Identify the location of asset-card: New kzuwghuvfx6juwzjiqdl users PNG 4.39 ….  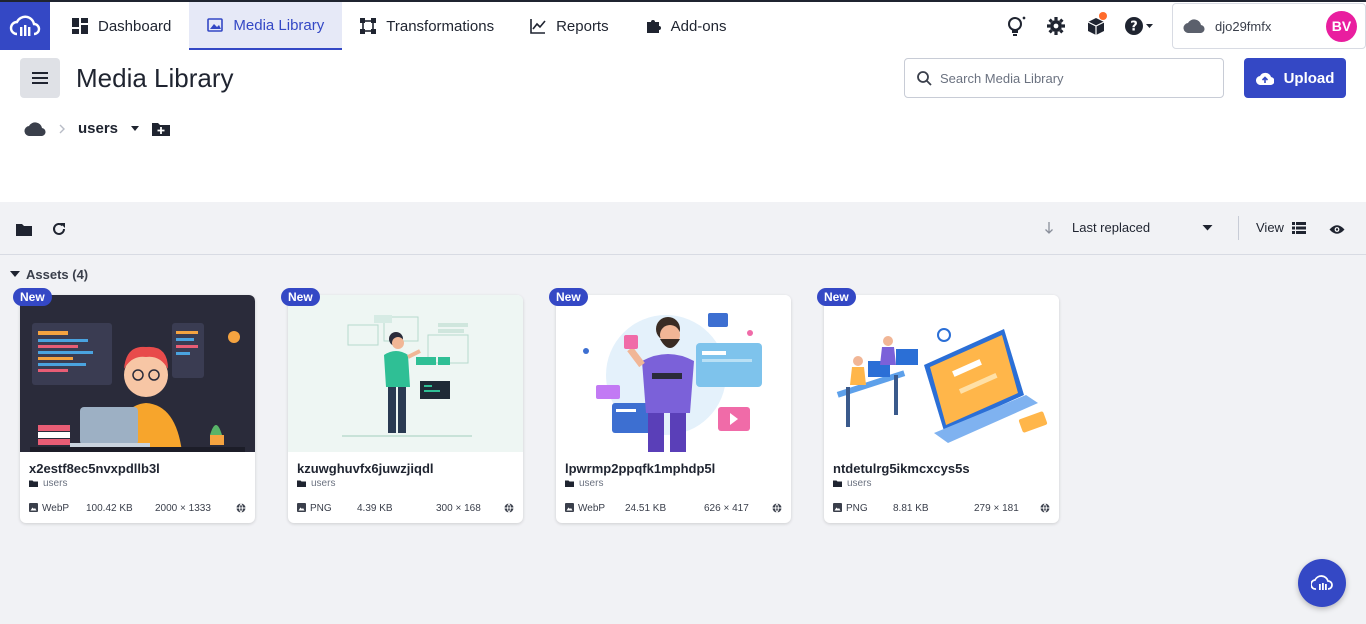
(402, 405).